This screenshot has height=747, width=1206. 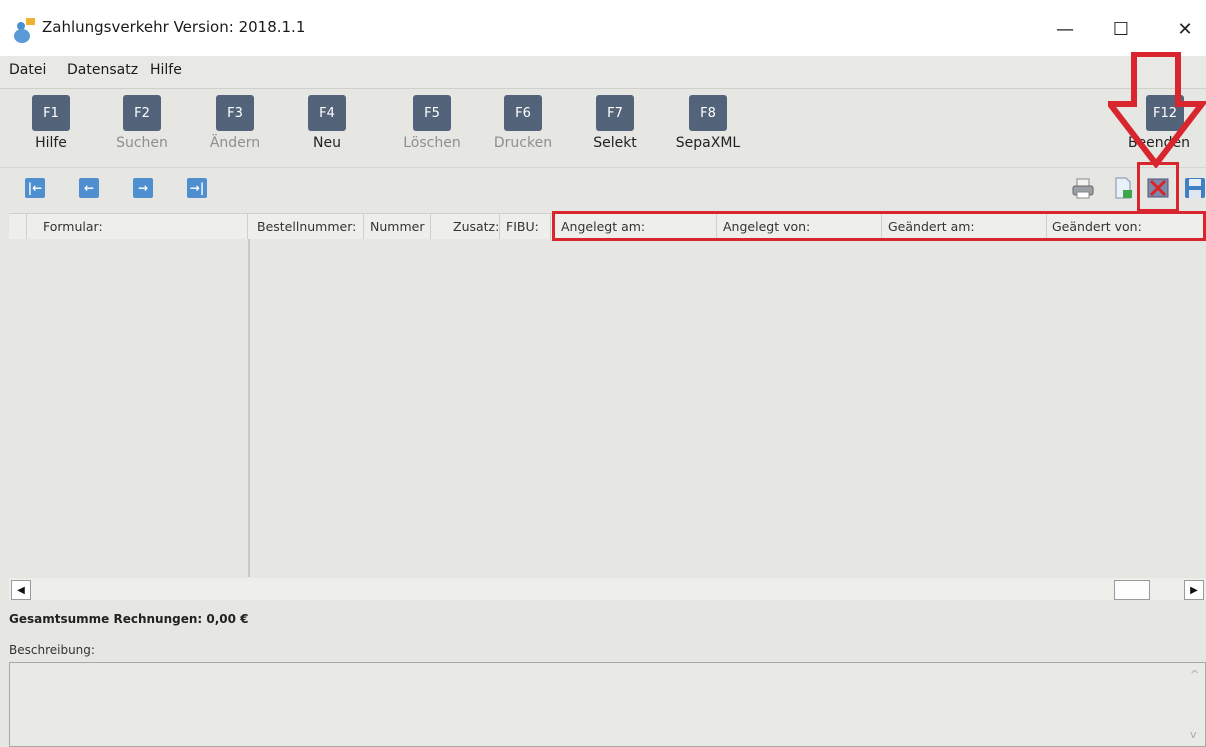 What do you see at coordinates (708, 143) in the screenshot?
I see `fkey-label: SepaXML` at bounding box center [708, 143].